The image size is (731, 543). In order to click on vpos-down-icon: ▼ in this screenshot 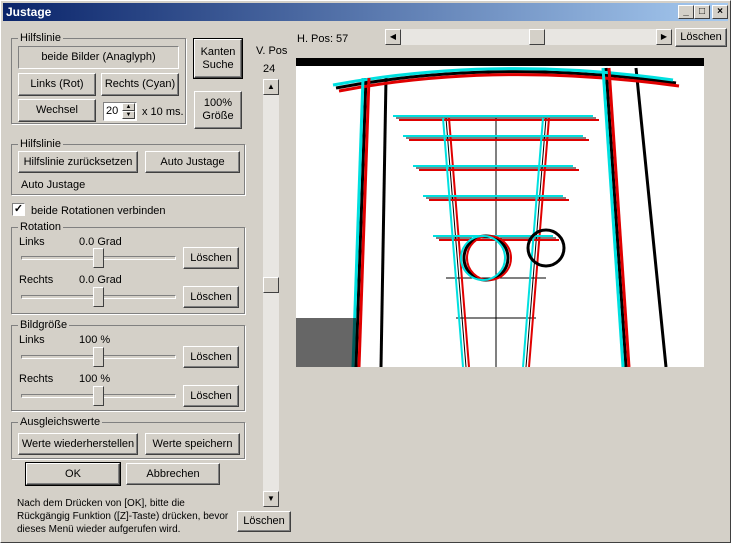, I will do `click(271, 499)`.